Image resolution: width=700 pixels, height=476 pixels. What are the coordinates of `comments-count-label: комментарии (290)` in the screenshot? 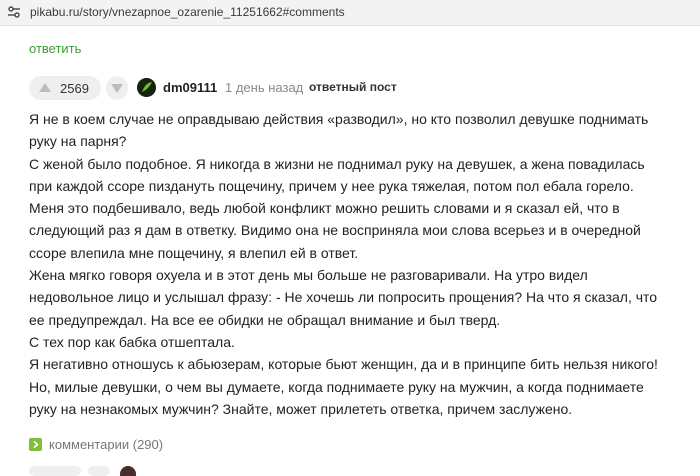 It's located at (106, 444).